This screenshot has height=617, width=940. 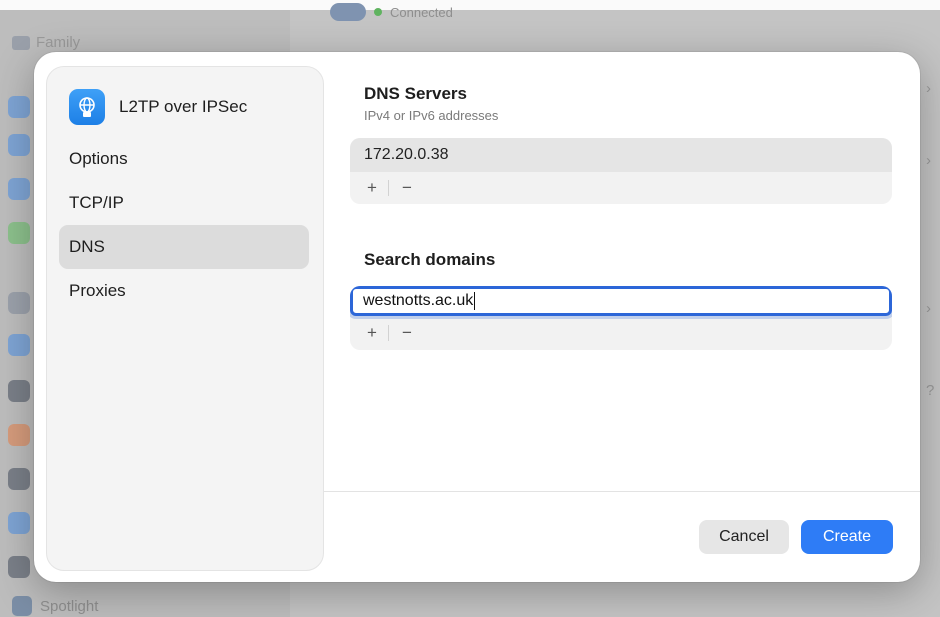 What do you see at coordinates (184, 159) in the screenshot?
I see `sidebar-item-options: Options` at bounding box center [184, 159].